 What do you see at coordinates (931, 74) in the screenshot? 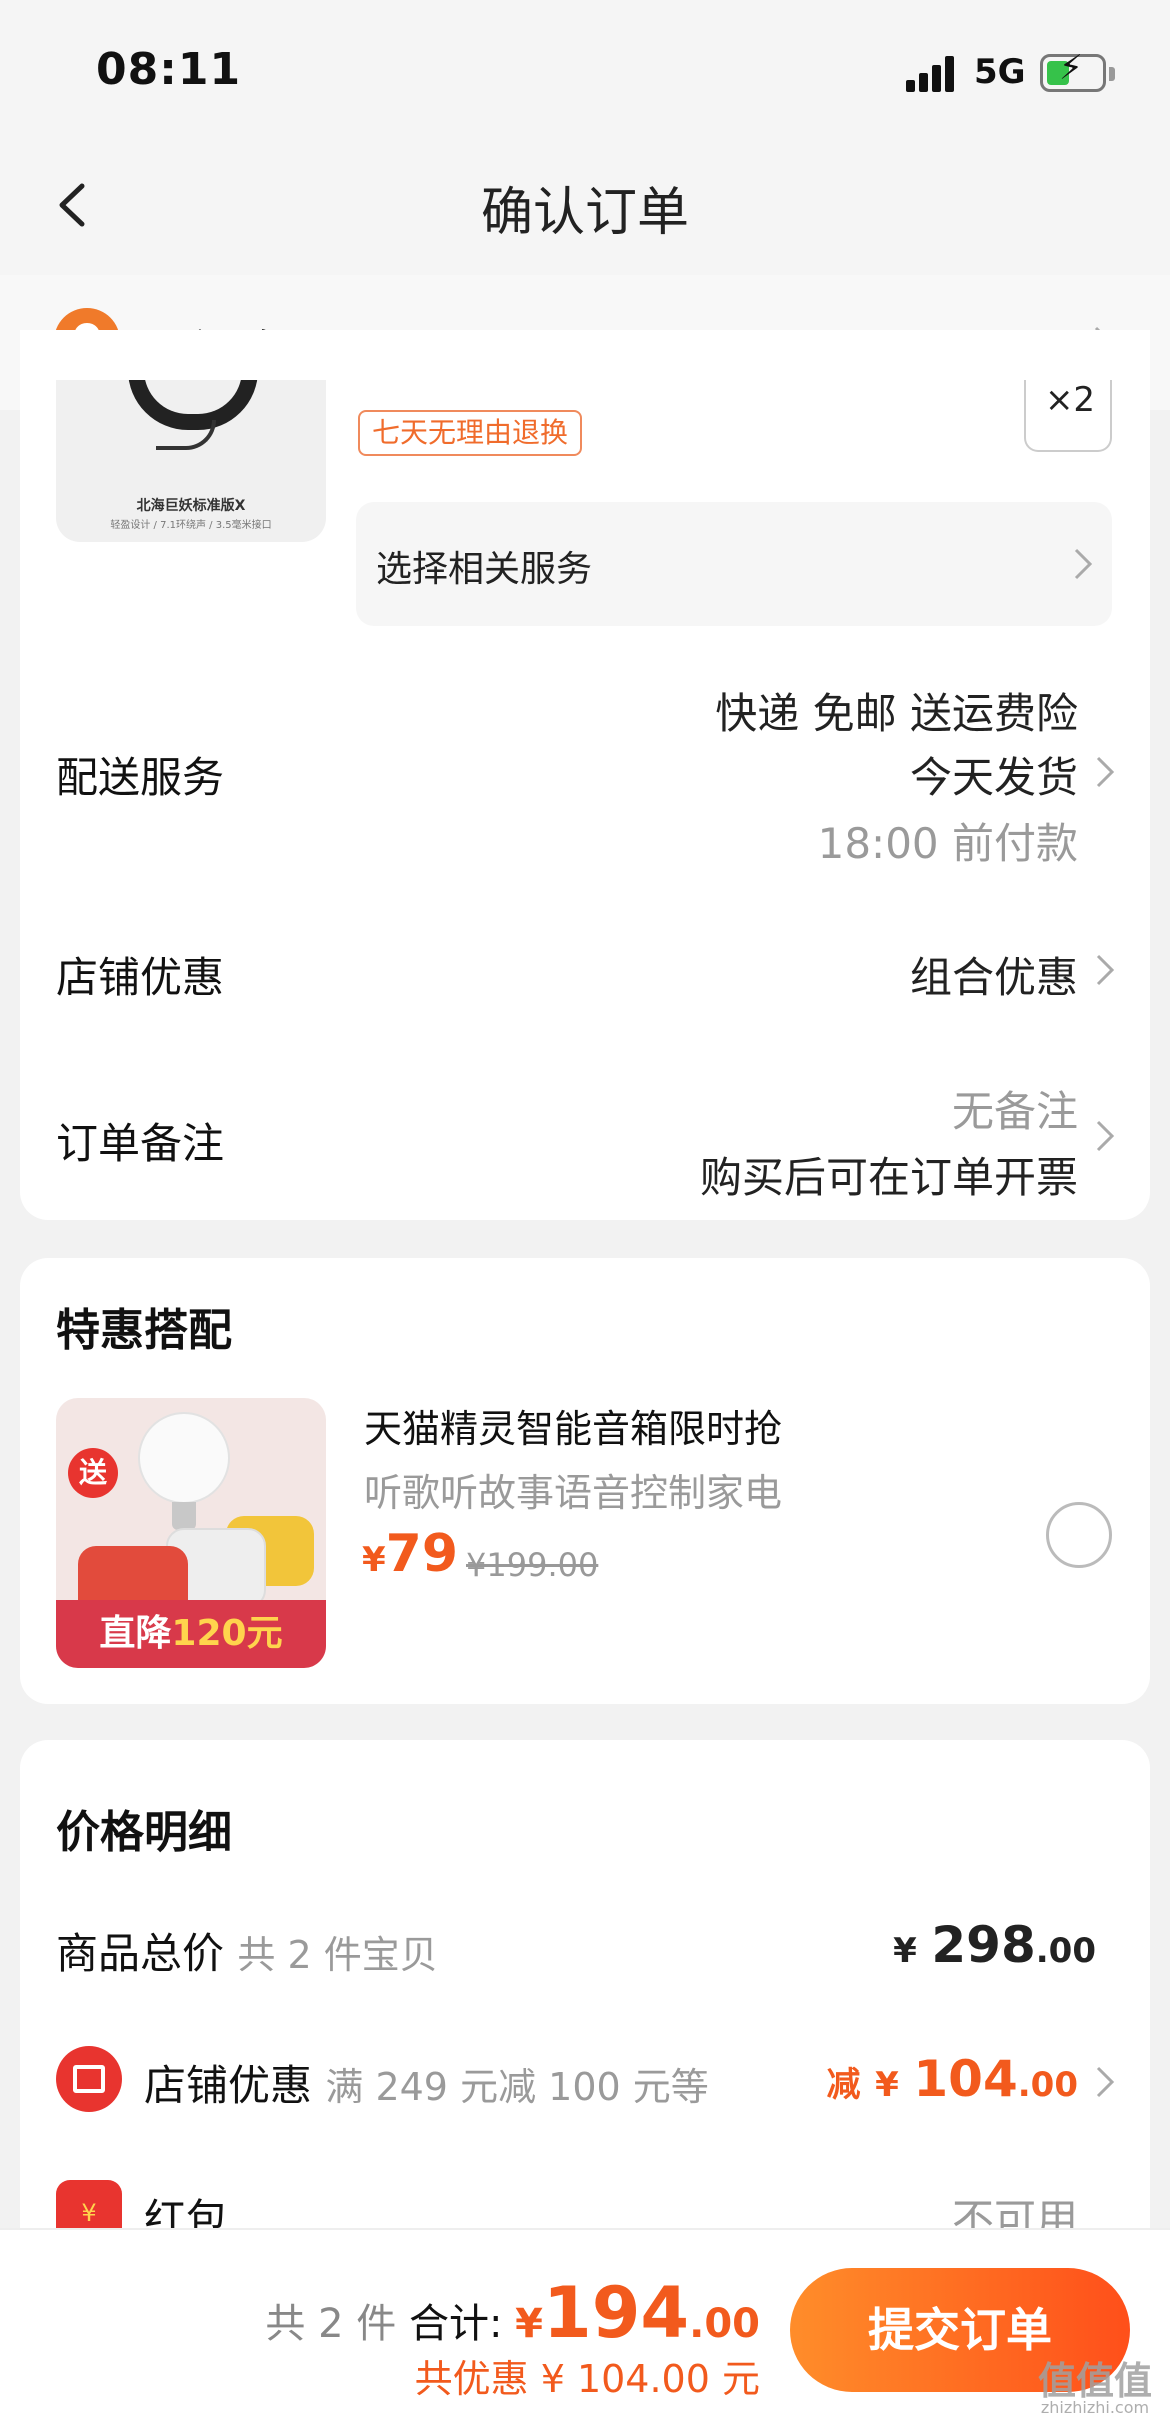
I see `signal-icon` at bounding box center [931, 74].